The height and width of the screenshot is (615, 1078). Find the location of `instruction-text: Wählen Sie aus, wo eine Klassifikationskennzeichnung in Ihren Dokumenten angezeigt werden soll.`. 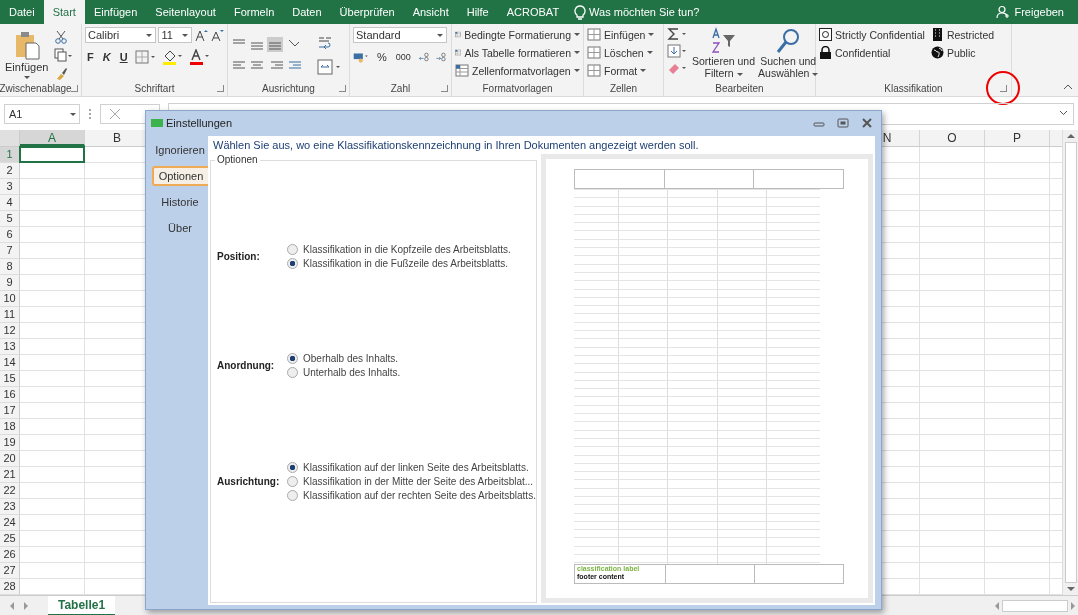

instruction-text: Wählen Sie aus, wo eine Klassifikationskennzeichnung in Ihren Dokumenten angezeigt werden soll. is located at coordinates (456, 145).